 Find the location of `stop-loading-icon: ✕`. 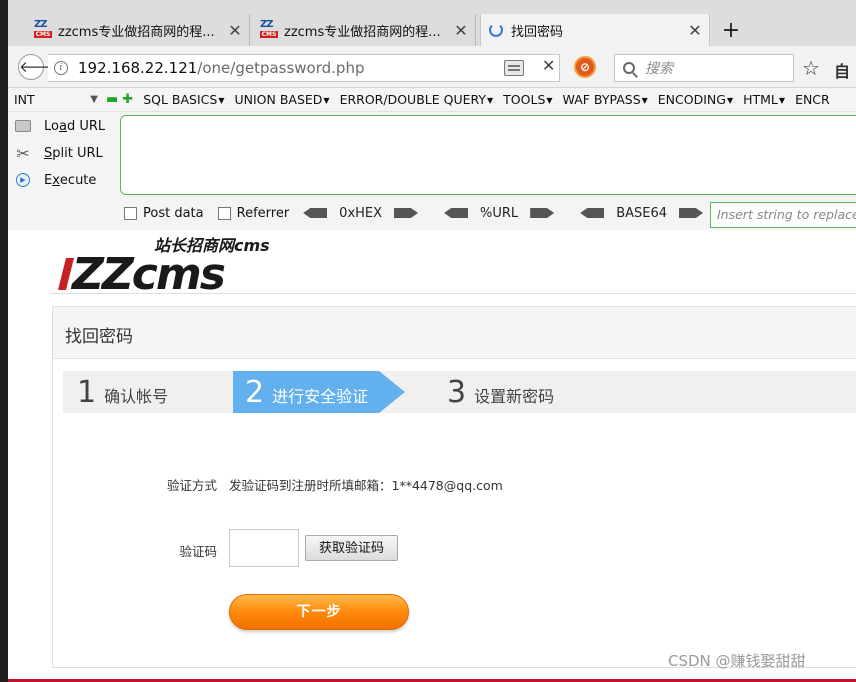

stop-loading-icon: ✕ is located at coordinates (548, 65).